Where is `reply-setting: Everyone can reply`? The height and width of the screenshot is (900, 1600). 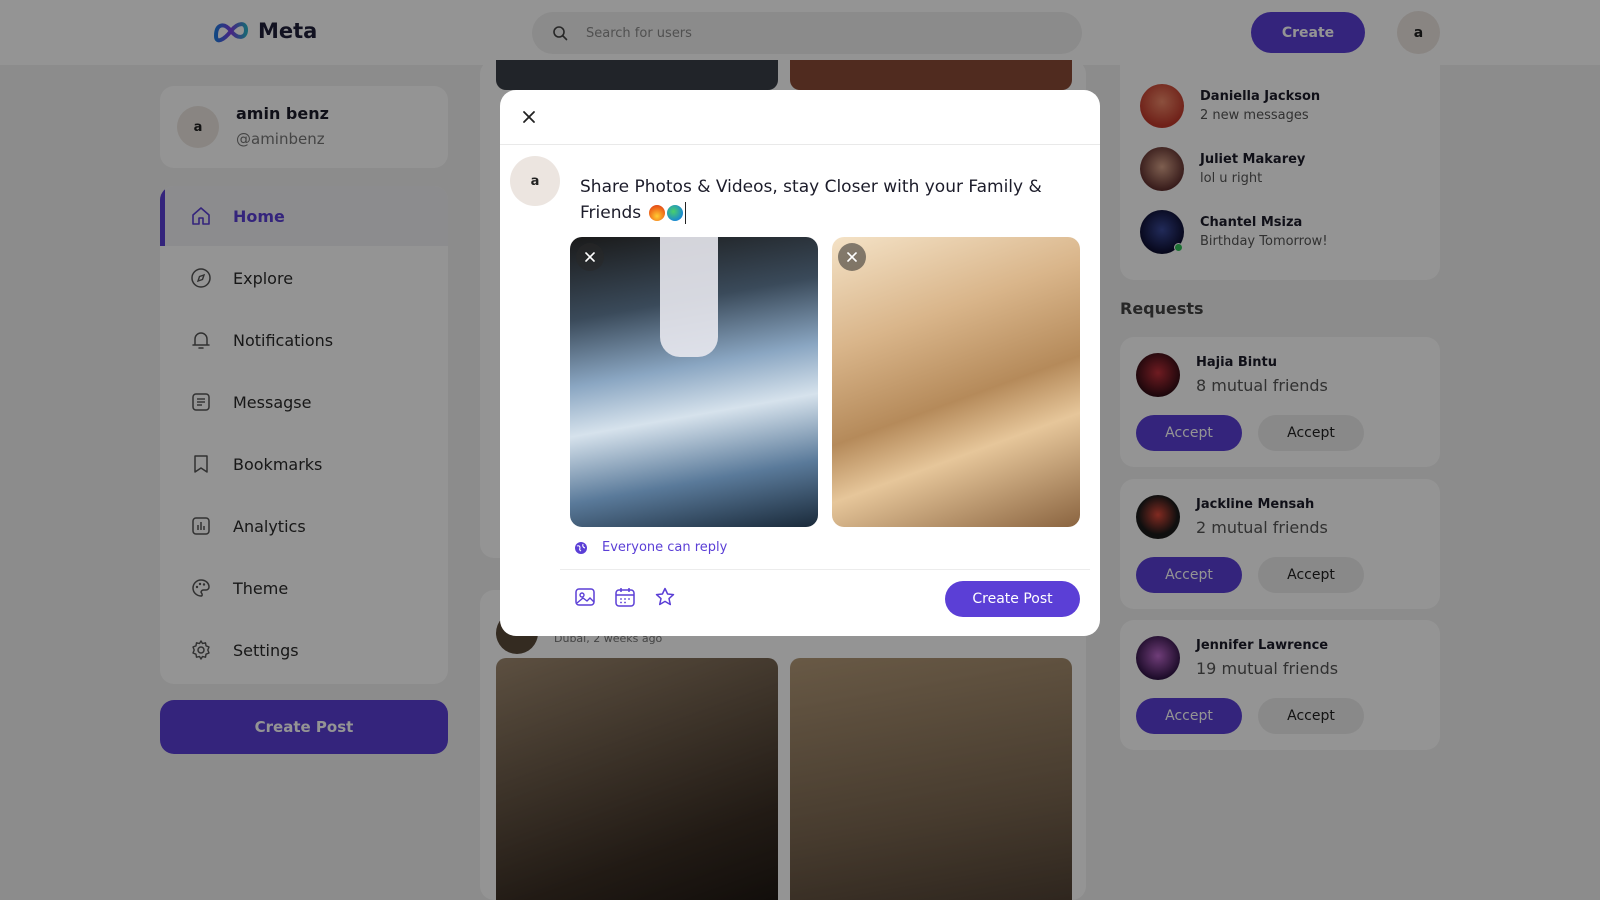 reply-setting: Everyone can reply is located at coordinates (650, 547).